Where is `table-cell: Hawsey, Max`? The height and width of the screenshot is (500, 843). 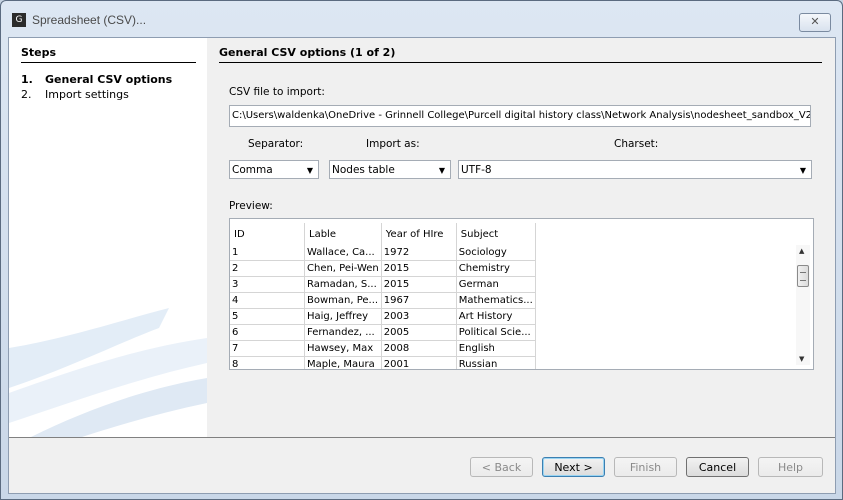
table-cell: Hawsey, Max is located at coordinates (343, 348).